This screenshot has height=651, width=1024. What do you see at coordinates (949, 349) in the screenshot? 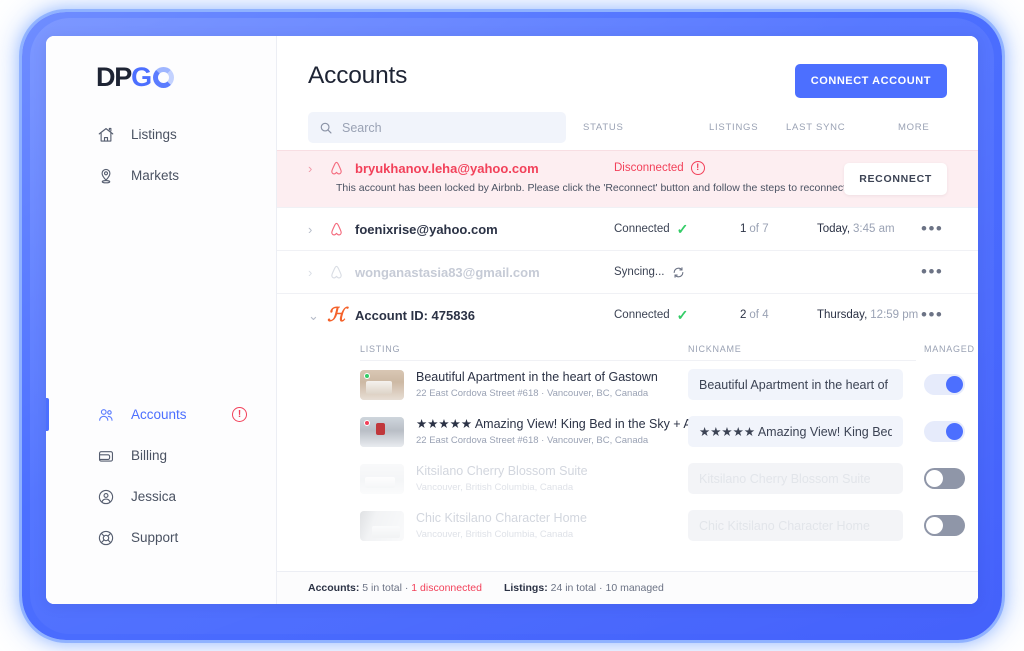
I see `managed-column-header: MANAGED` at bounding box center [949, 349].